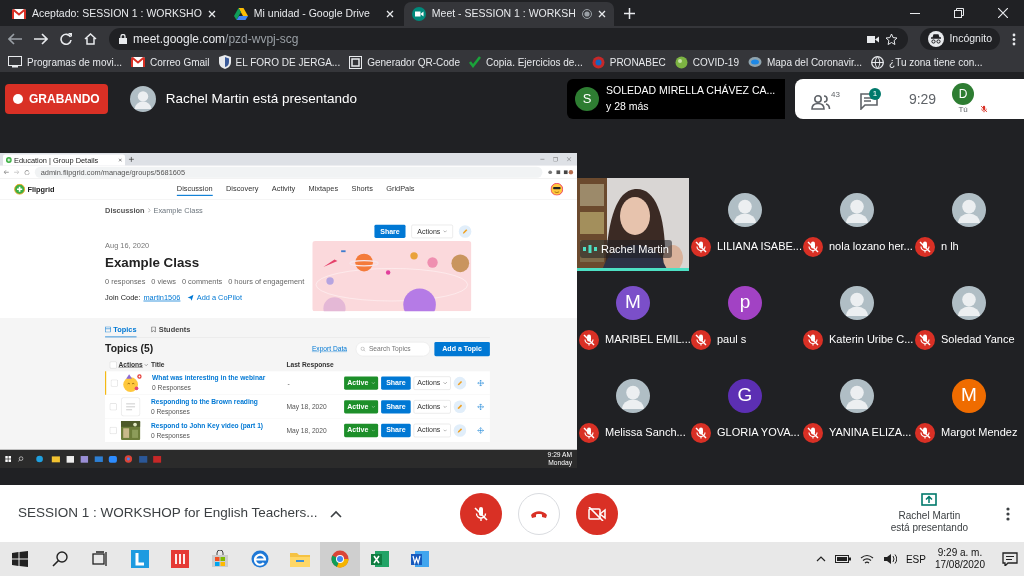 Image resolution: width=1024 pixels, height=576 pixels. What do you see at coordinates (963, 94) in the screenshot?
I see `avatar-initial: D` at bounding box center [963, 94].